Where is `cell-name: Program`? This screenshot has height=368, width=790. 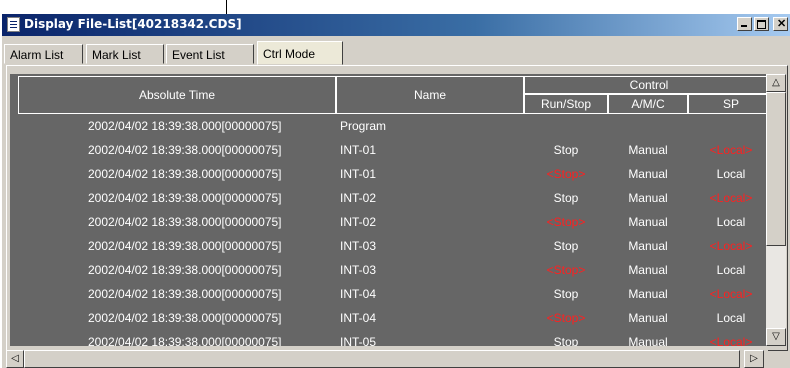
cell-name: Program is located at coordinates (363, 126).